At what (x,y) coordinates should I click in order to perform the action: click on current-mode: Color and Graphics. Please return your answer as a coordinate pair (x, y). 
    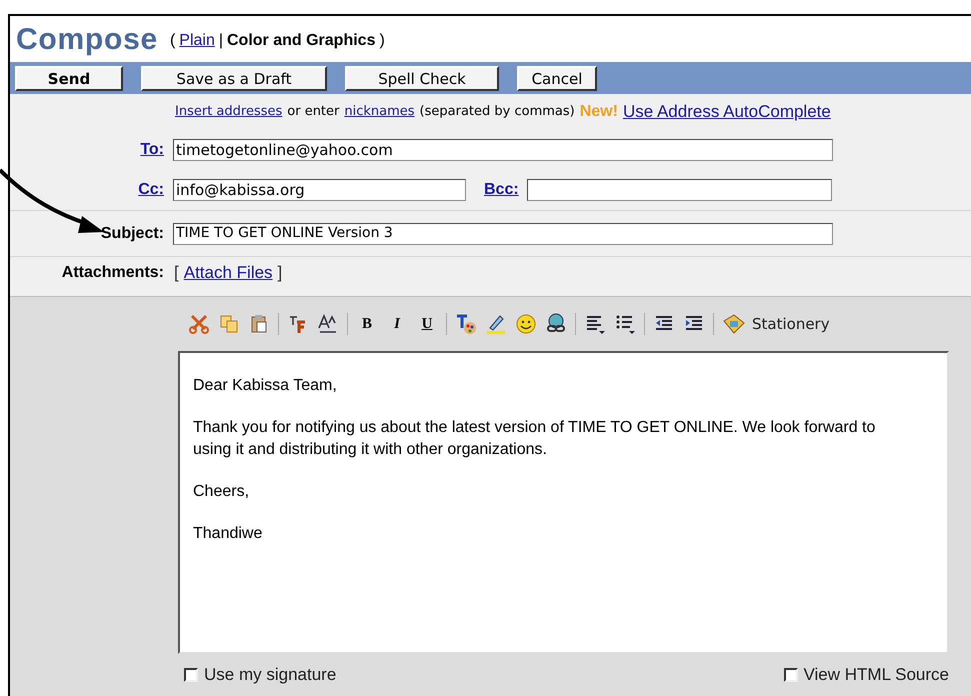
    Looking at the image, I should click on (301, 41).